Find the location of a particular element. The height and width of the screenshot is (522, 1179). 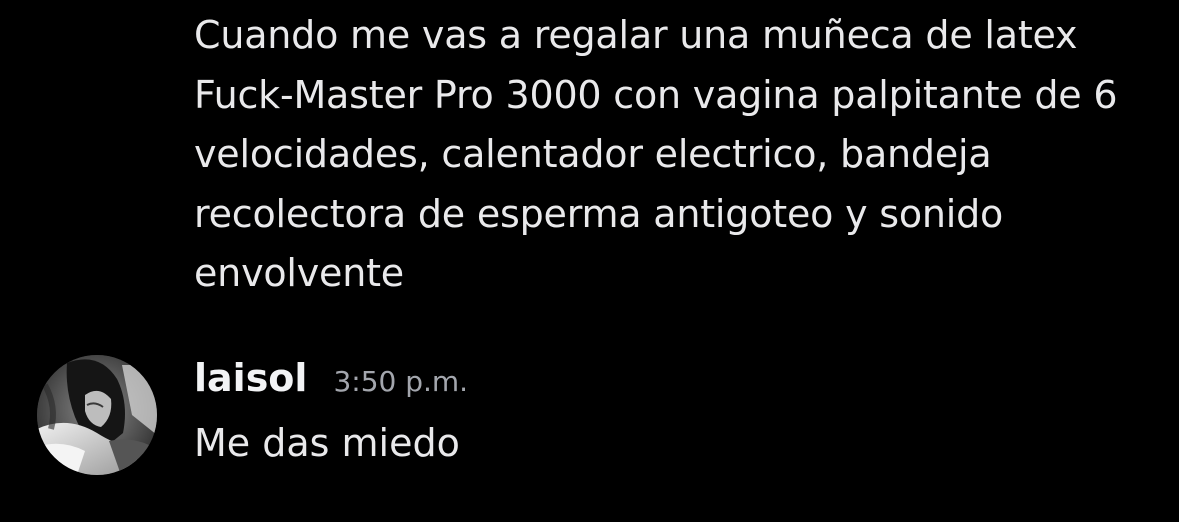

user-avatar-image is located at coordinates (97, 415).